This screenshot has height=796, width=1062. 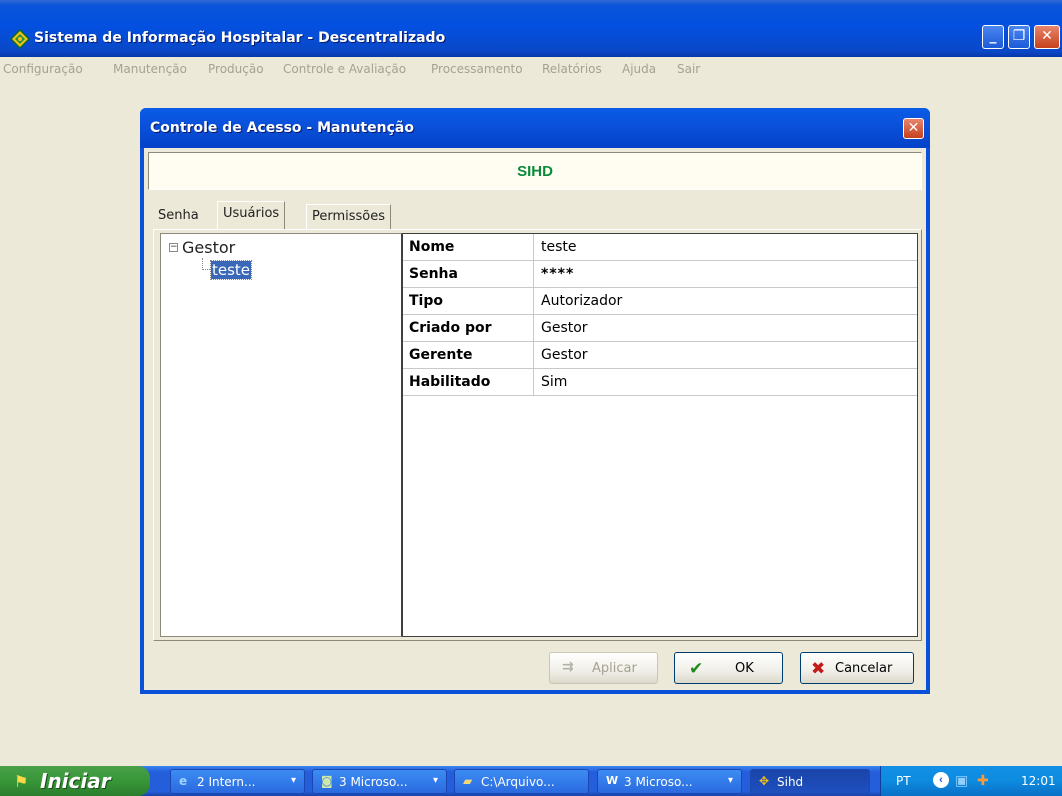 What do you see at coordinates (426, 301) in the screenshot?
I see `property-name: Tipo` at bounding box center [426, 301].